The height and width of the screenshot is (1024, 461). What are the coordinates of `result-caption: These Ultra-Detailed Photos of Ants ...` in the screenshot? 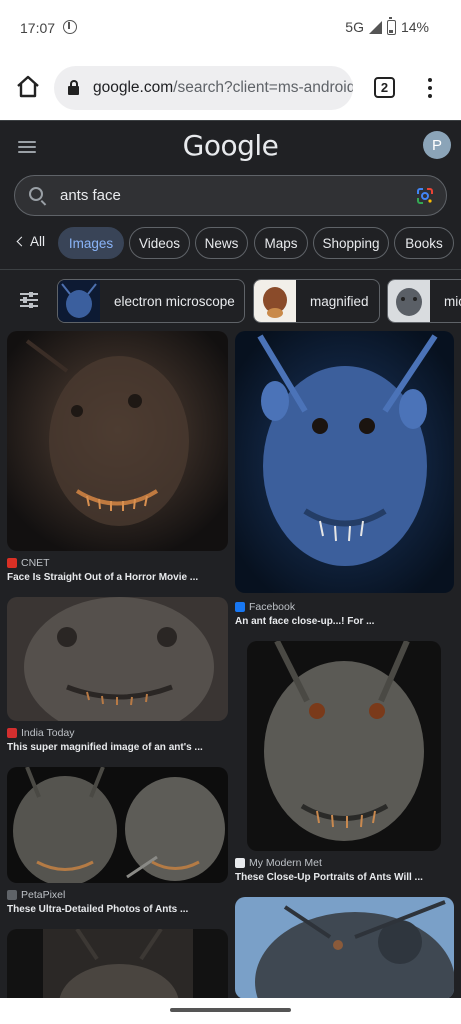 It's located at (117, 909).